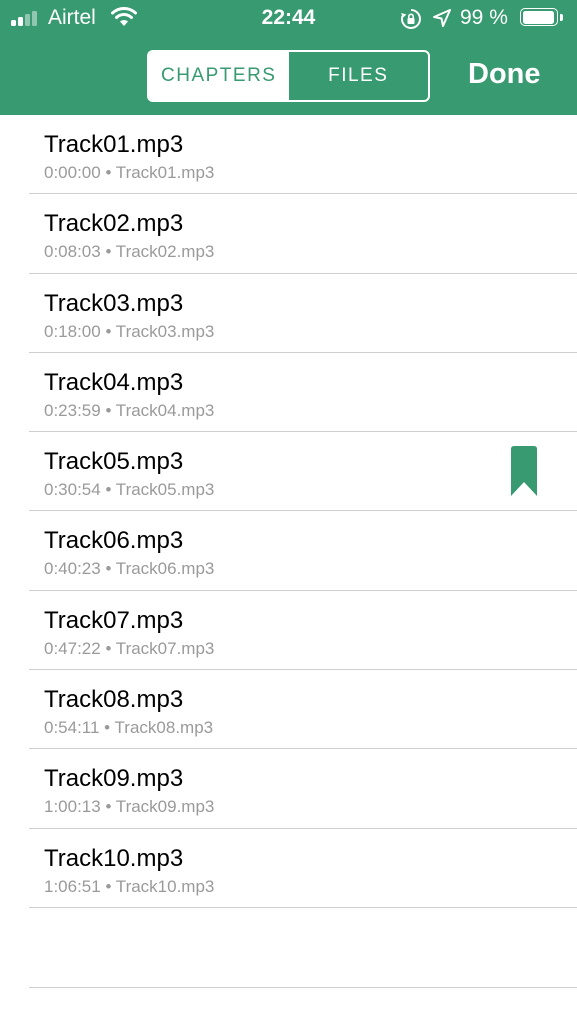 The image size is (577, 1024). I want to click on chapters-files-segmented-control: CHAPTERS FILES, so click(288, 76).